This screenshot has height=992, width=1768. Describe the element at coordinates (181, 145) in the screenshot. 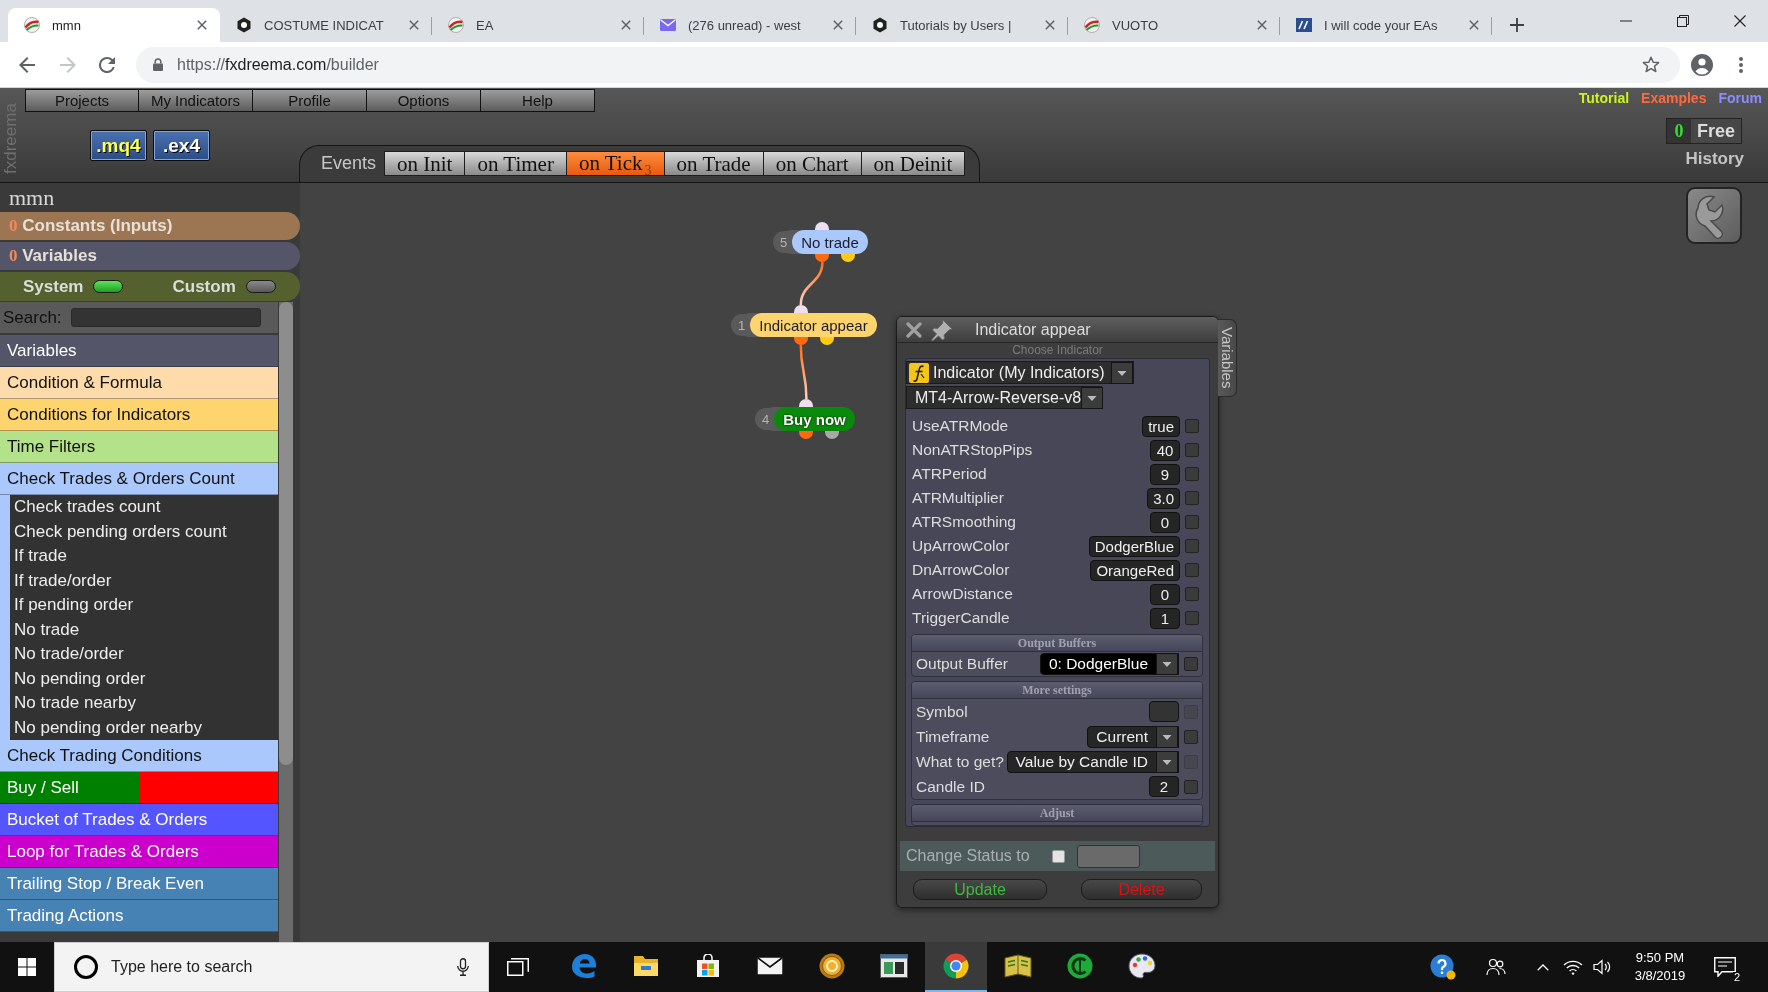

I see `export-button: .ex4` at that location.